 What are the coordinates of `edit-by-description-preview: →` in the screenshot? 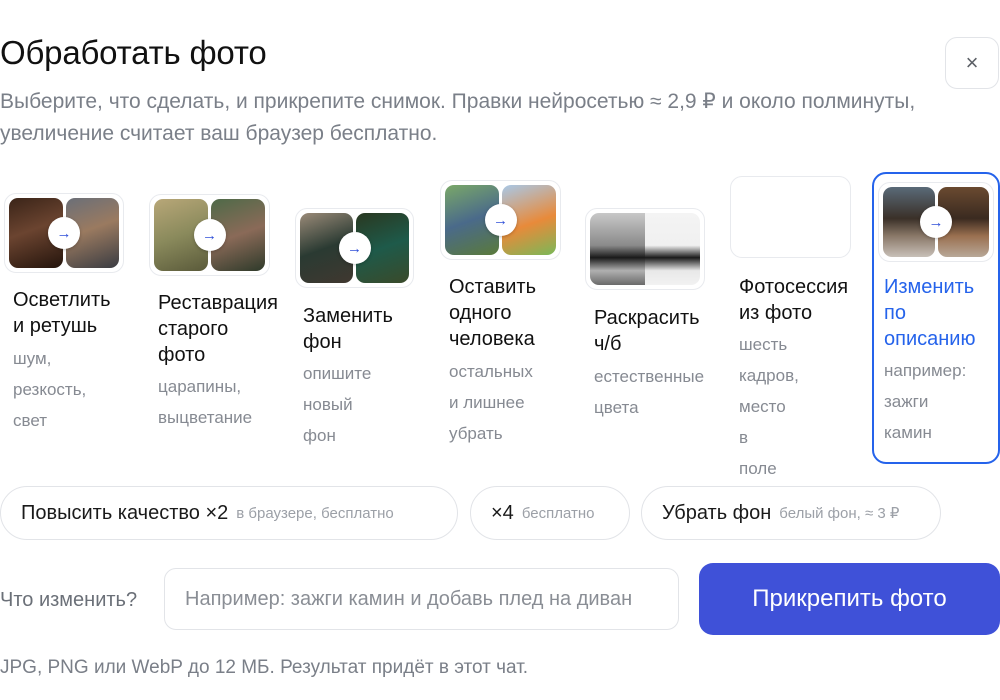 It's located at (936, 222).